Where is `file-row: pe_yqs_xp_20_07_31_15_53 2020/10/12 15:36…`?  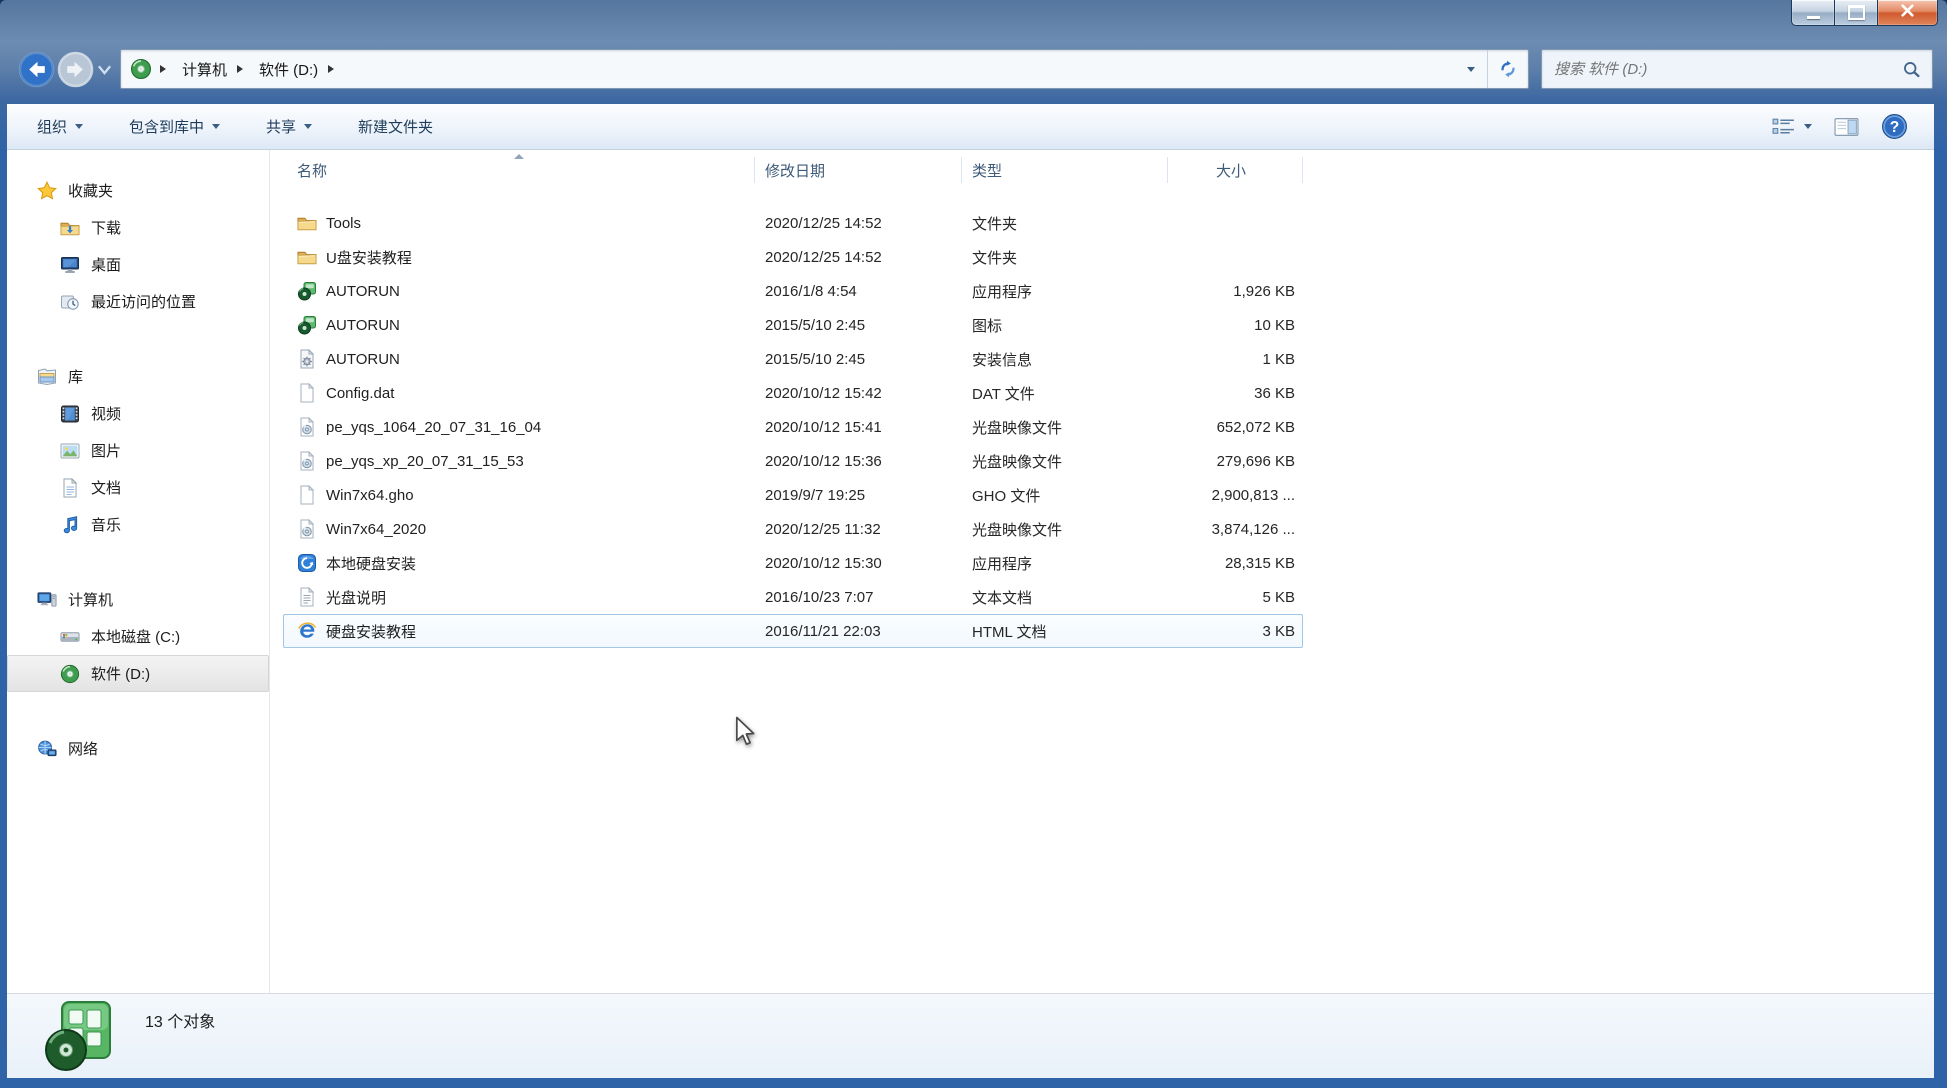 file-row: pe_yqs_xp_20_07_31_15_53 2020/10/12 15:36… is located at coordinates (793, 461).